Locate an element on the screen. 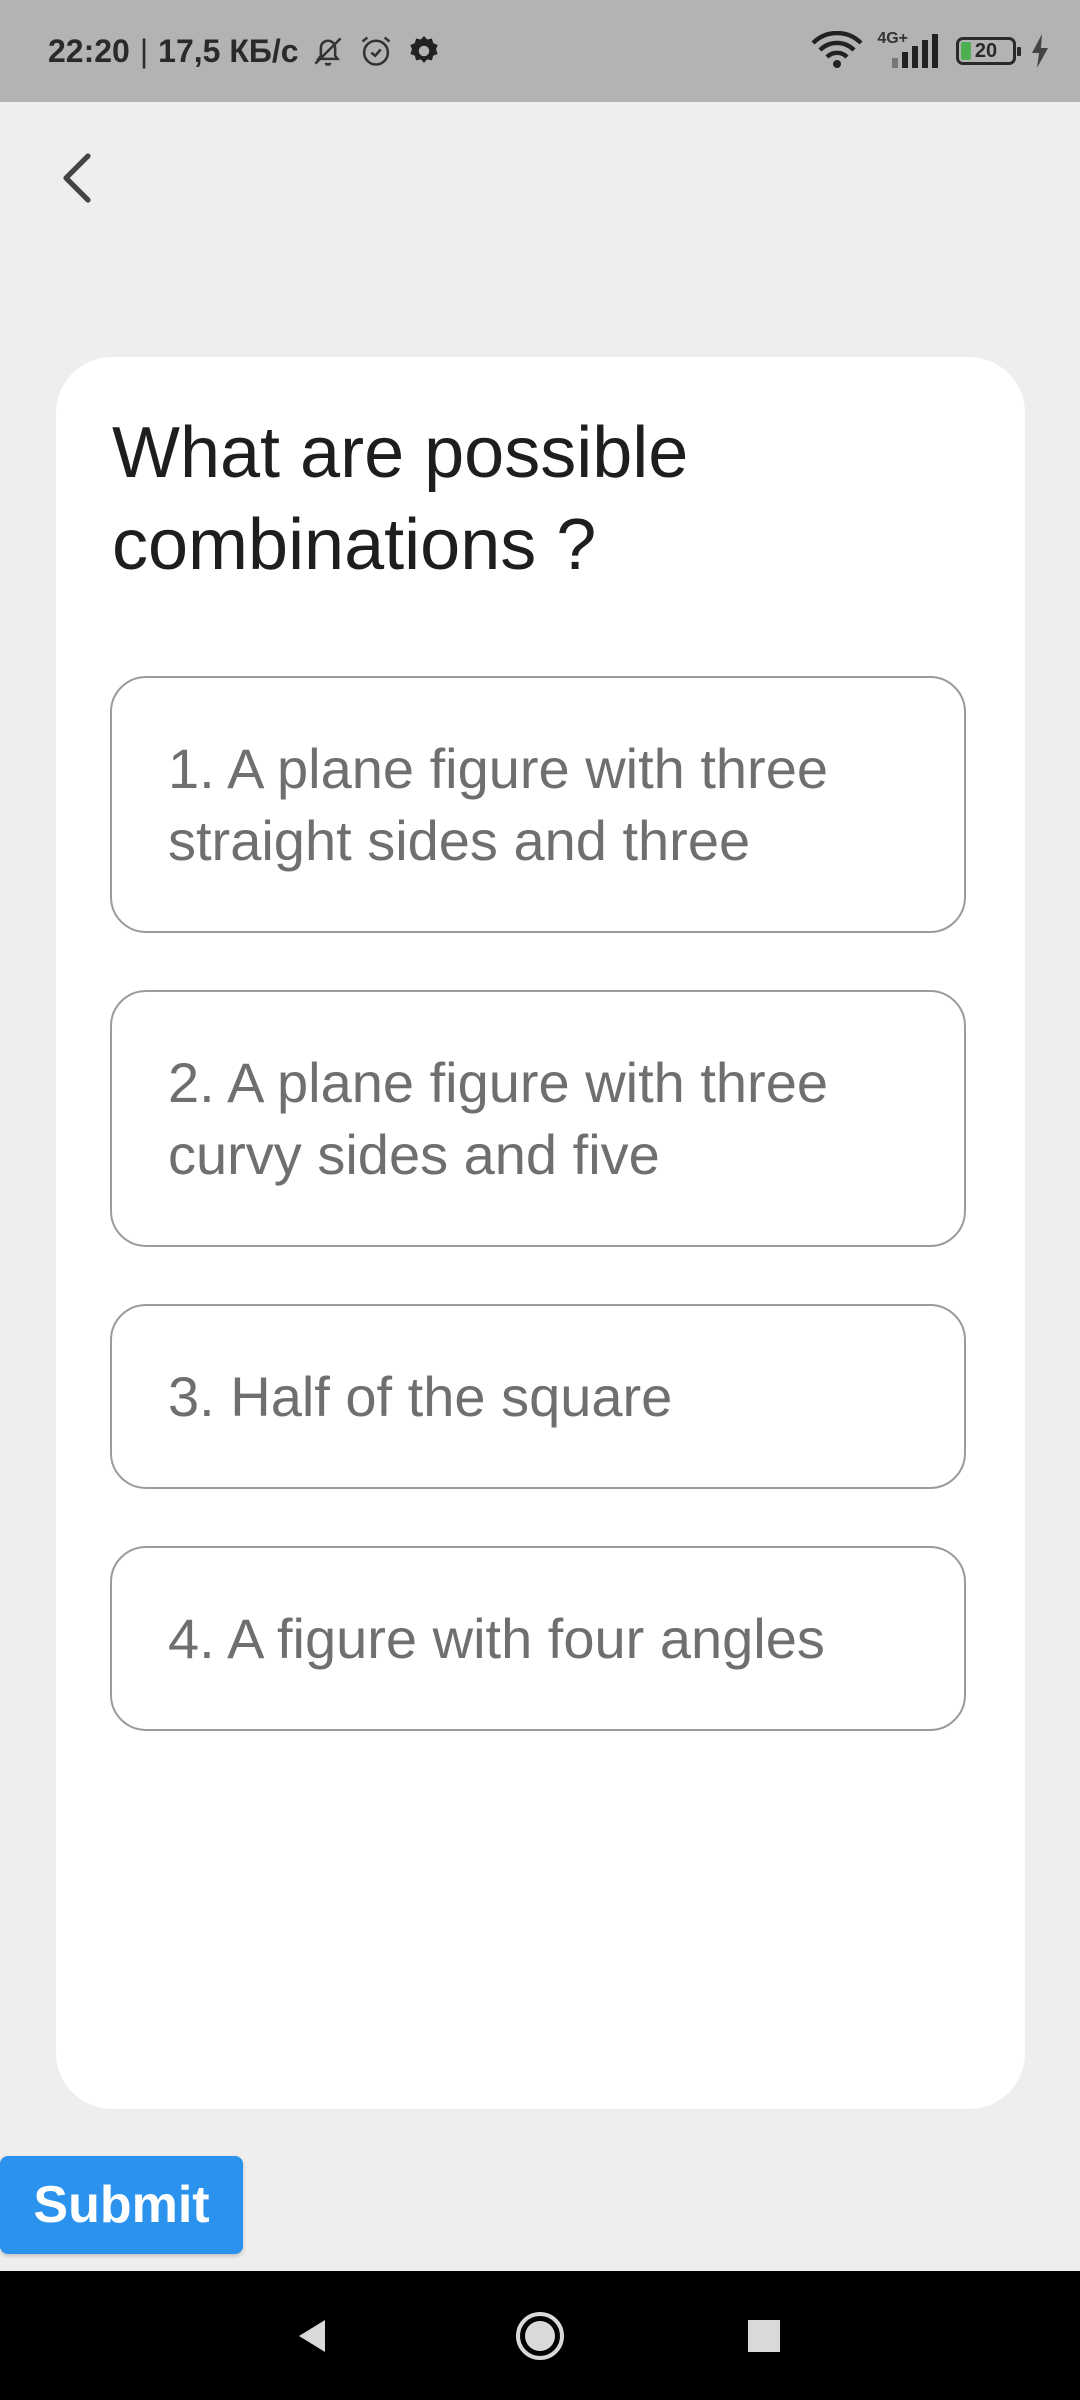  nav-recents-button is located at coordinates (764, 2335).